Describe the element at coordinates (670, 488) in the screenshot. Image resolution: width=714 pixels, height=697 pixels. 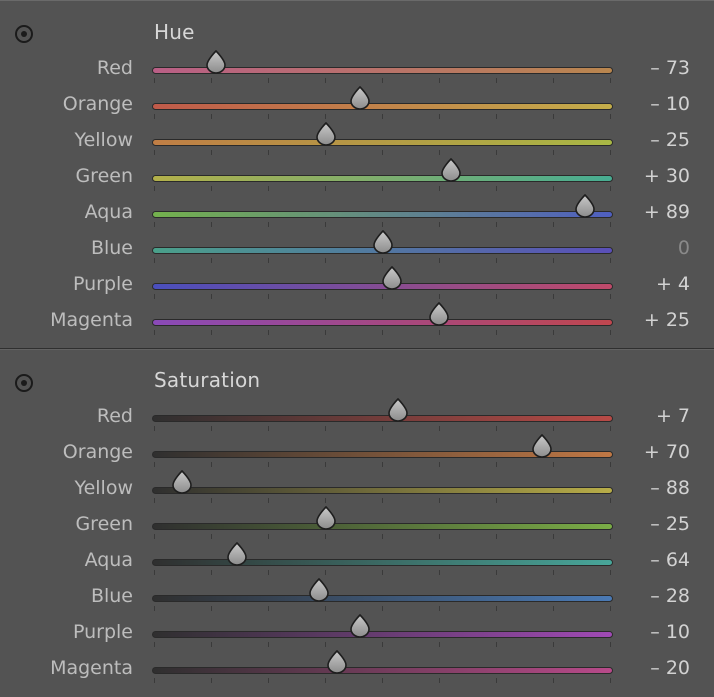
I see `slider-value: – 88` at that location.